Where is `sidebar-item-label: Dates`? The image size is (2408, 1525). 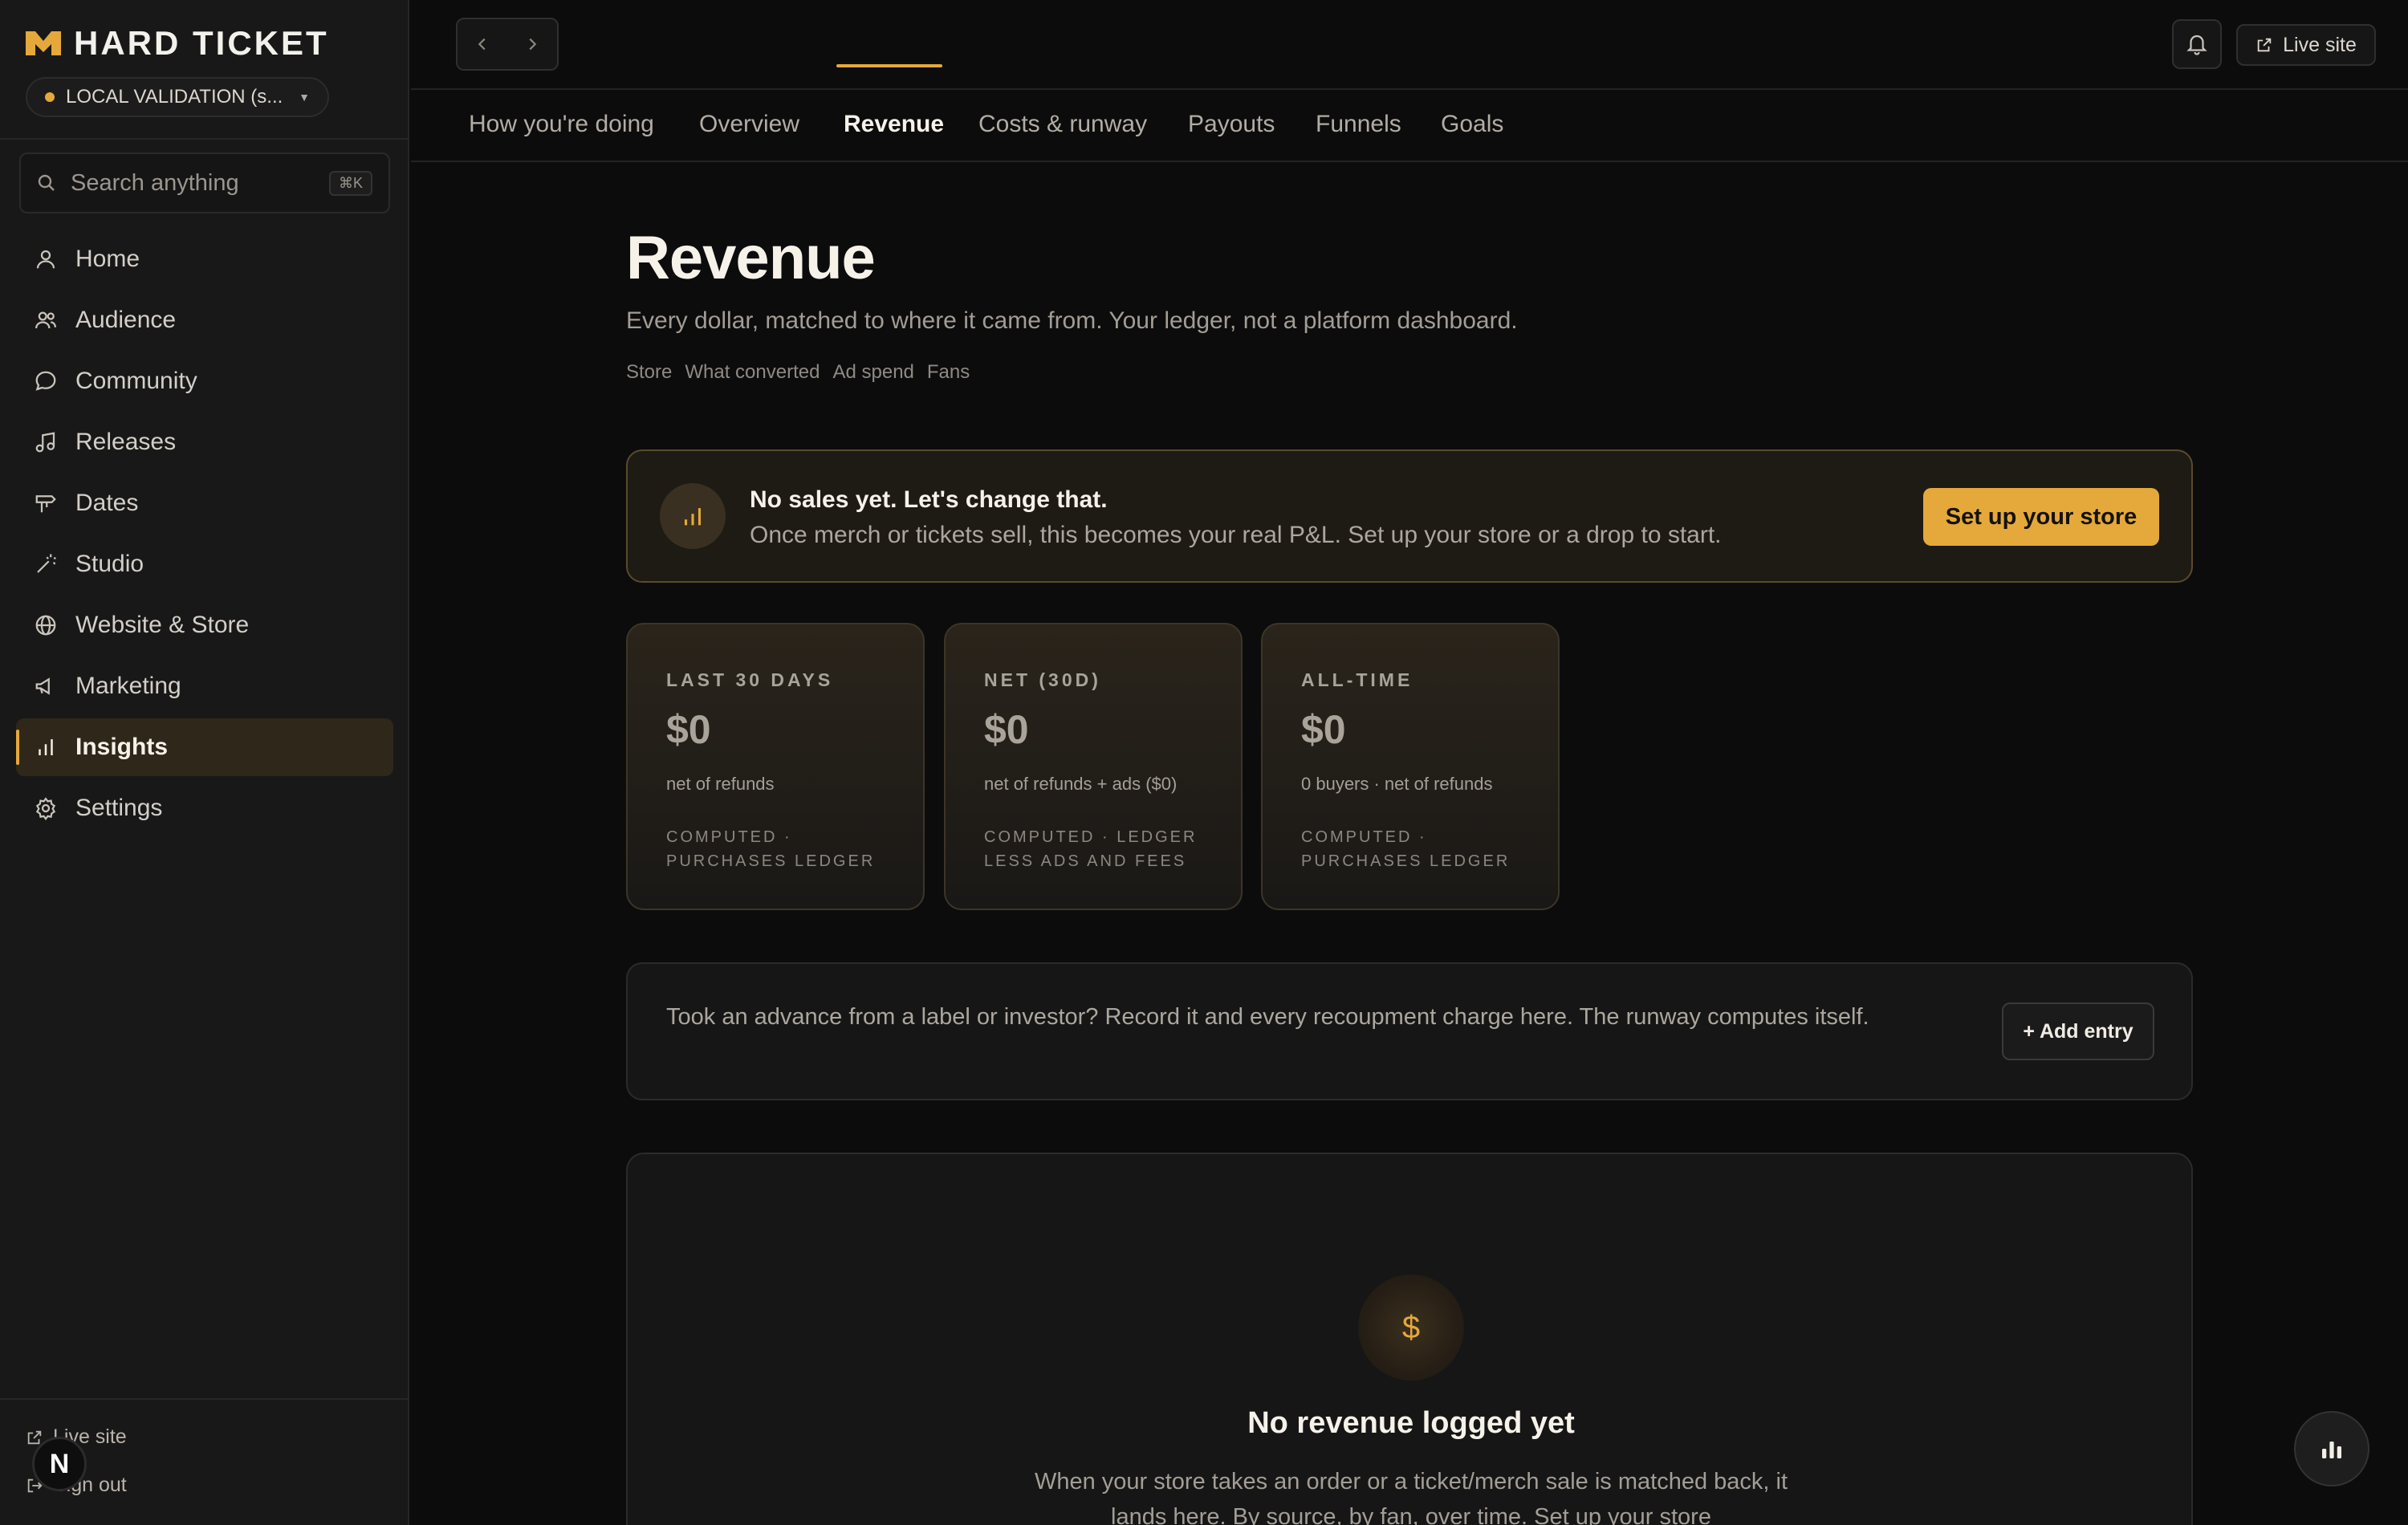 sidebar-item-label: Dates is located at coordinates (107, 503).